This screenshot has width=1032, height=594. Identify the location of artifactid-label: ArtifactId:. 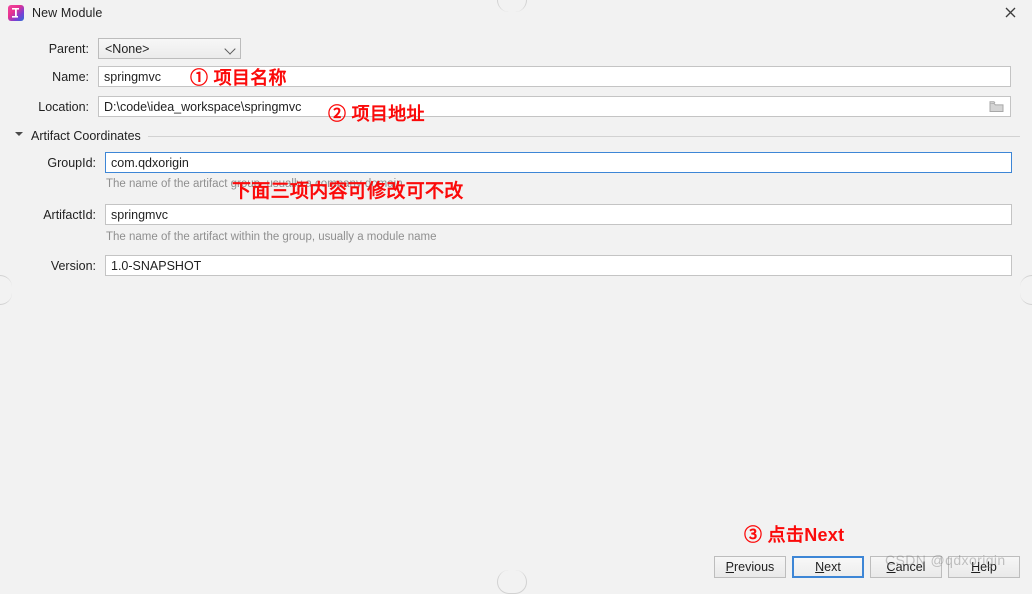
(69, 214).